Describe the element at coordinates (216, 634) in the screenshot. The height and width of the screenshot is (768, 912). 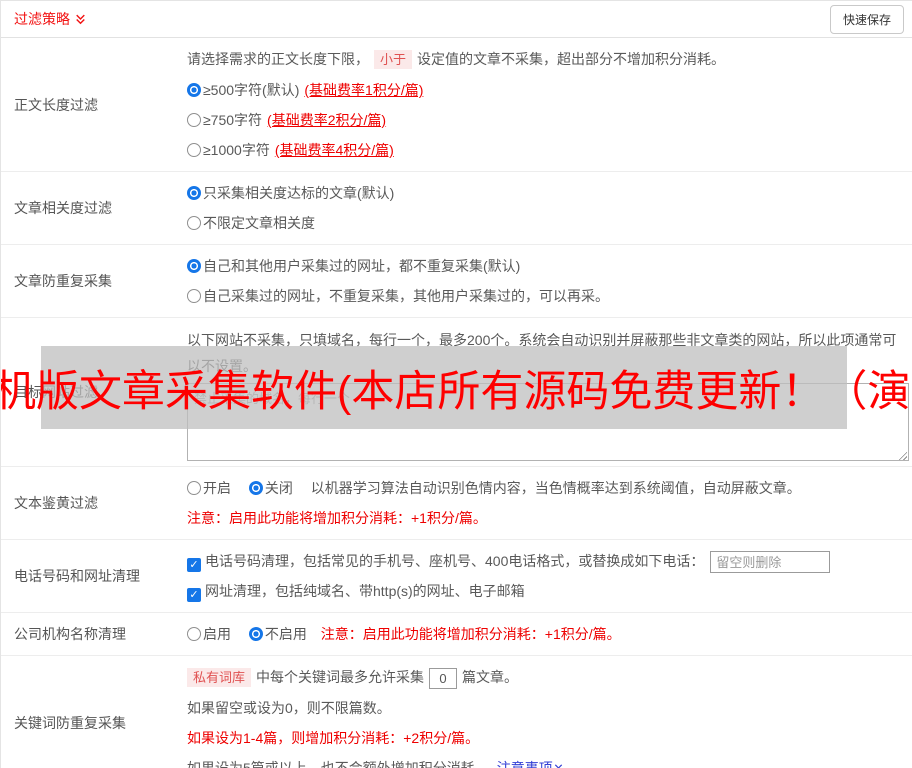
I see `company-option-on: 启用` at that location.